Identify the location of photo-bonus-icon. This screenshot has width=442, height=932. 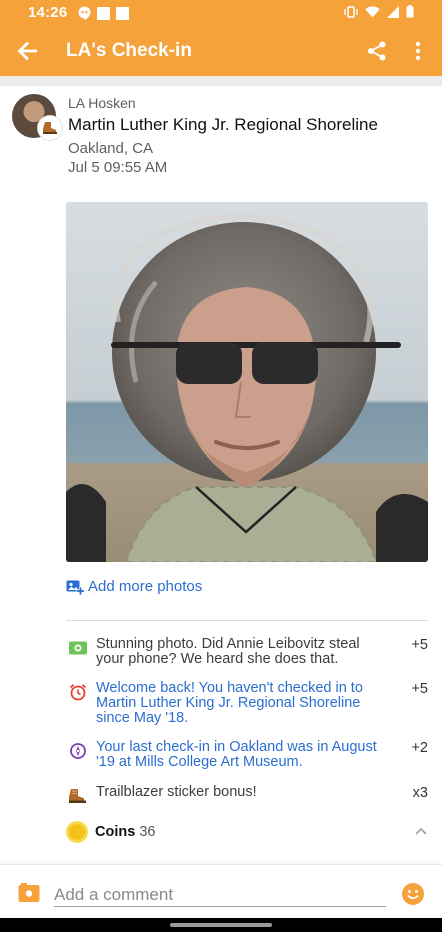
(78, 648).